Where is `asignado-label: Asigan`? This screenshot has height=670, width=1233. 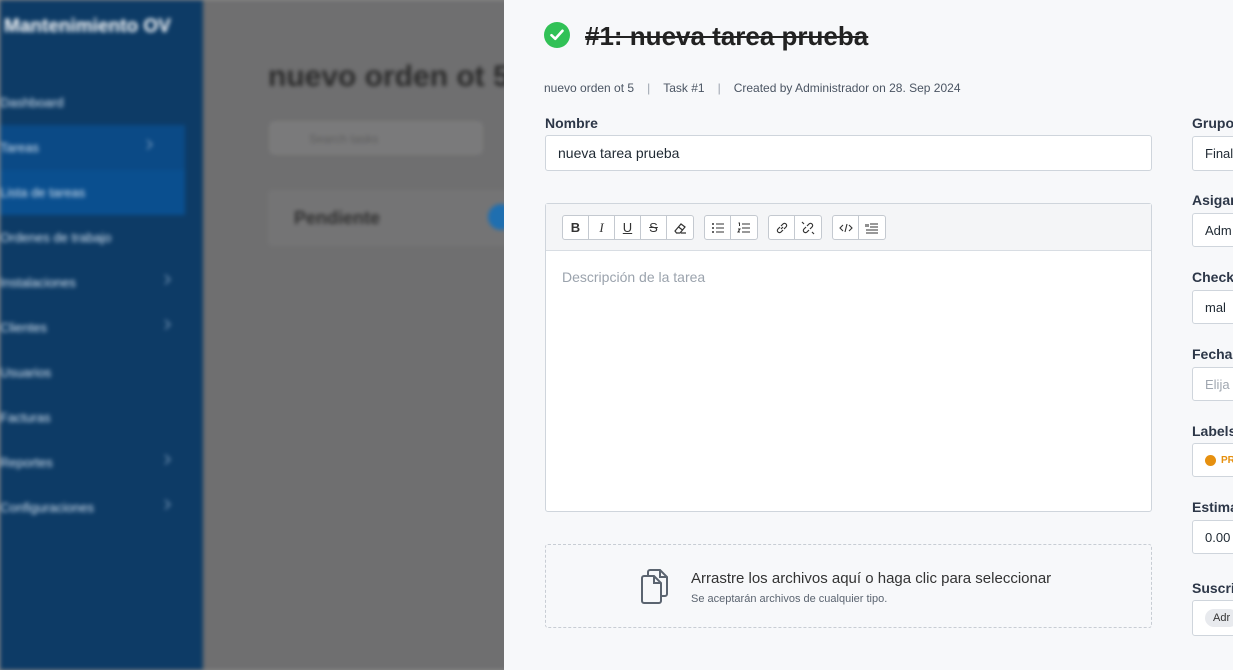 asignado-label: Asigan is located at coordinates (1212, 200).